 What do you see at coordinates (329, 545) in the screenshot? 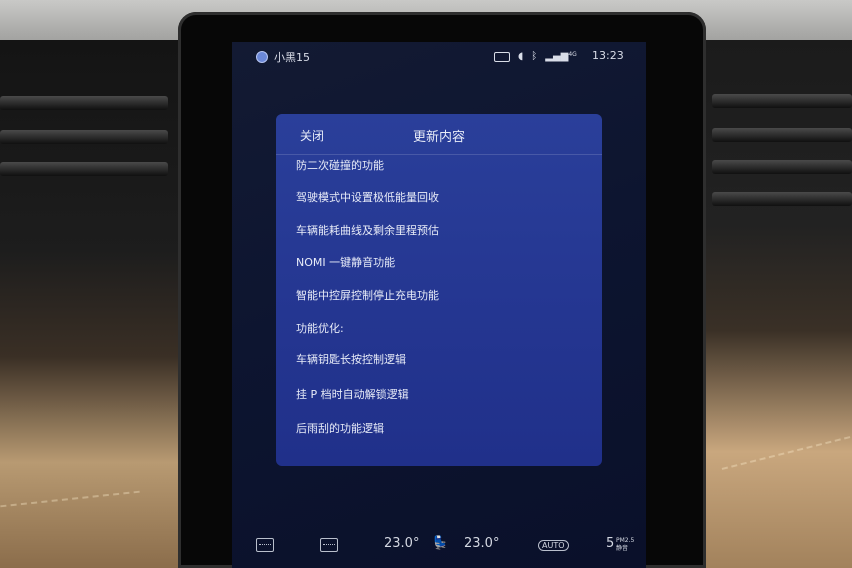
I see `rear-defrost-icon` at bounding box center [329, 545].